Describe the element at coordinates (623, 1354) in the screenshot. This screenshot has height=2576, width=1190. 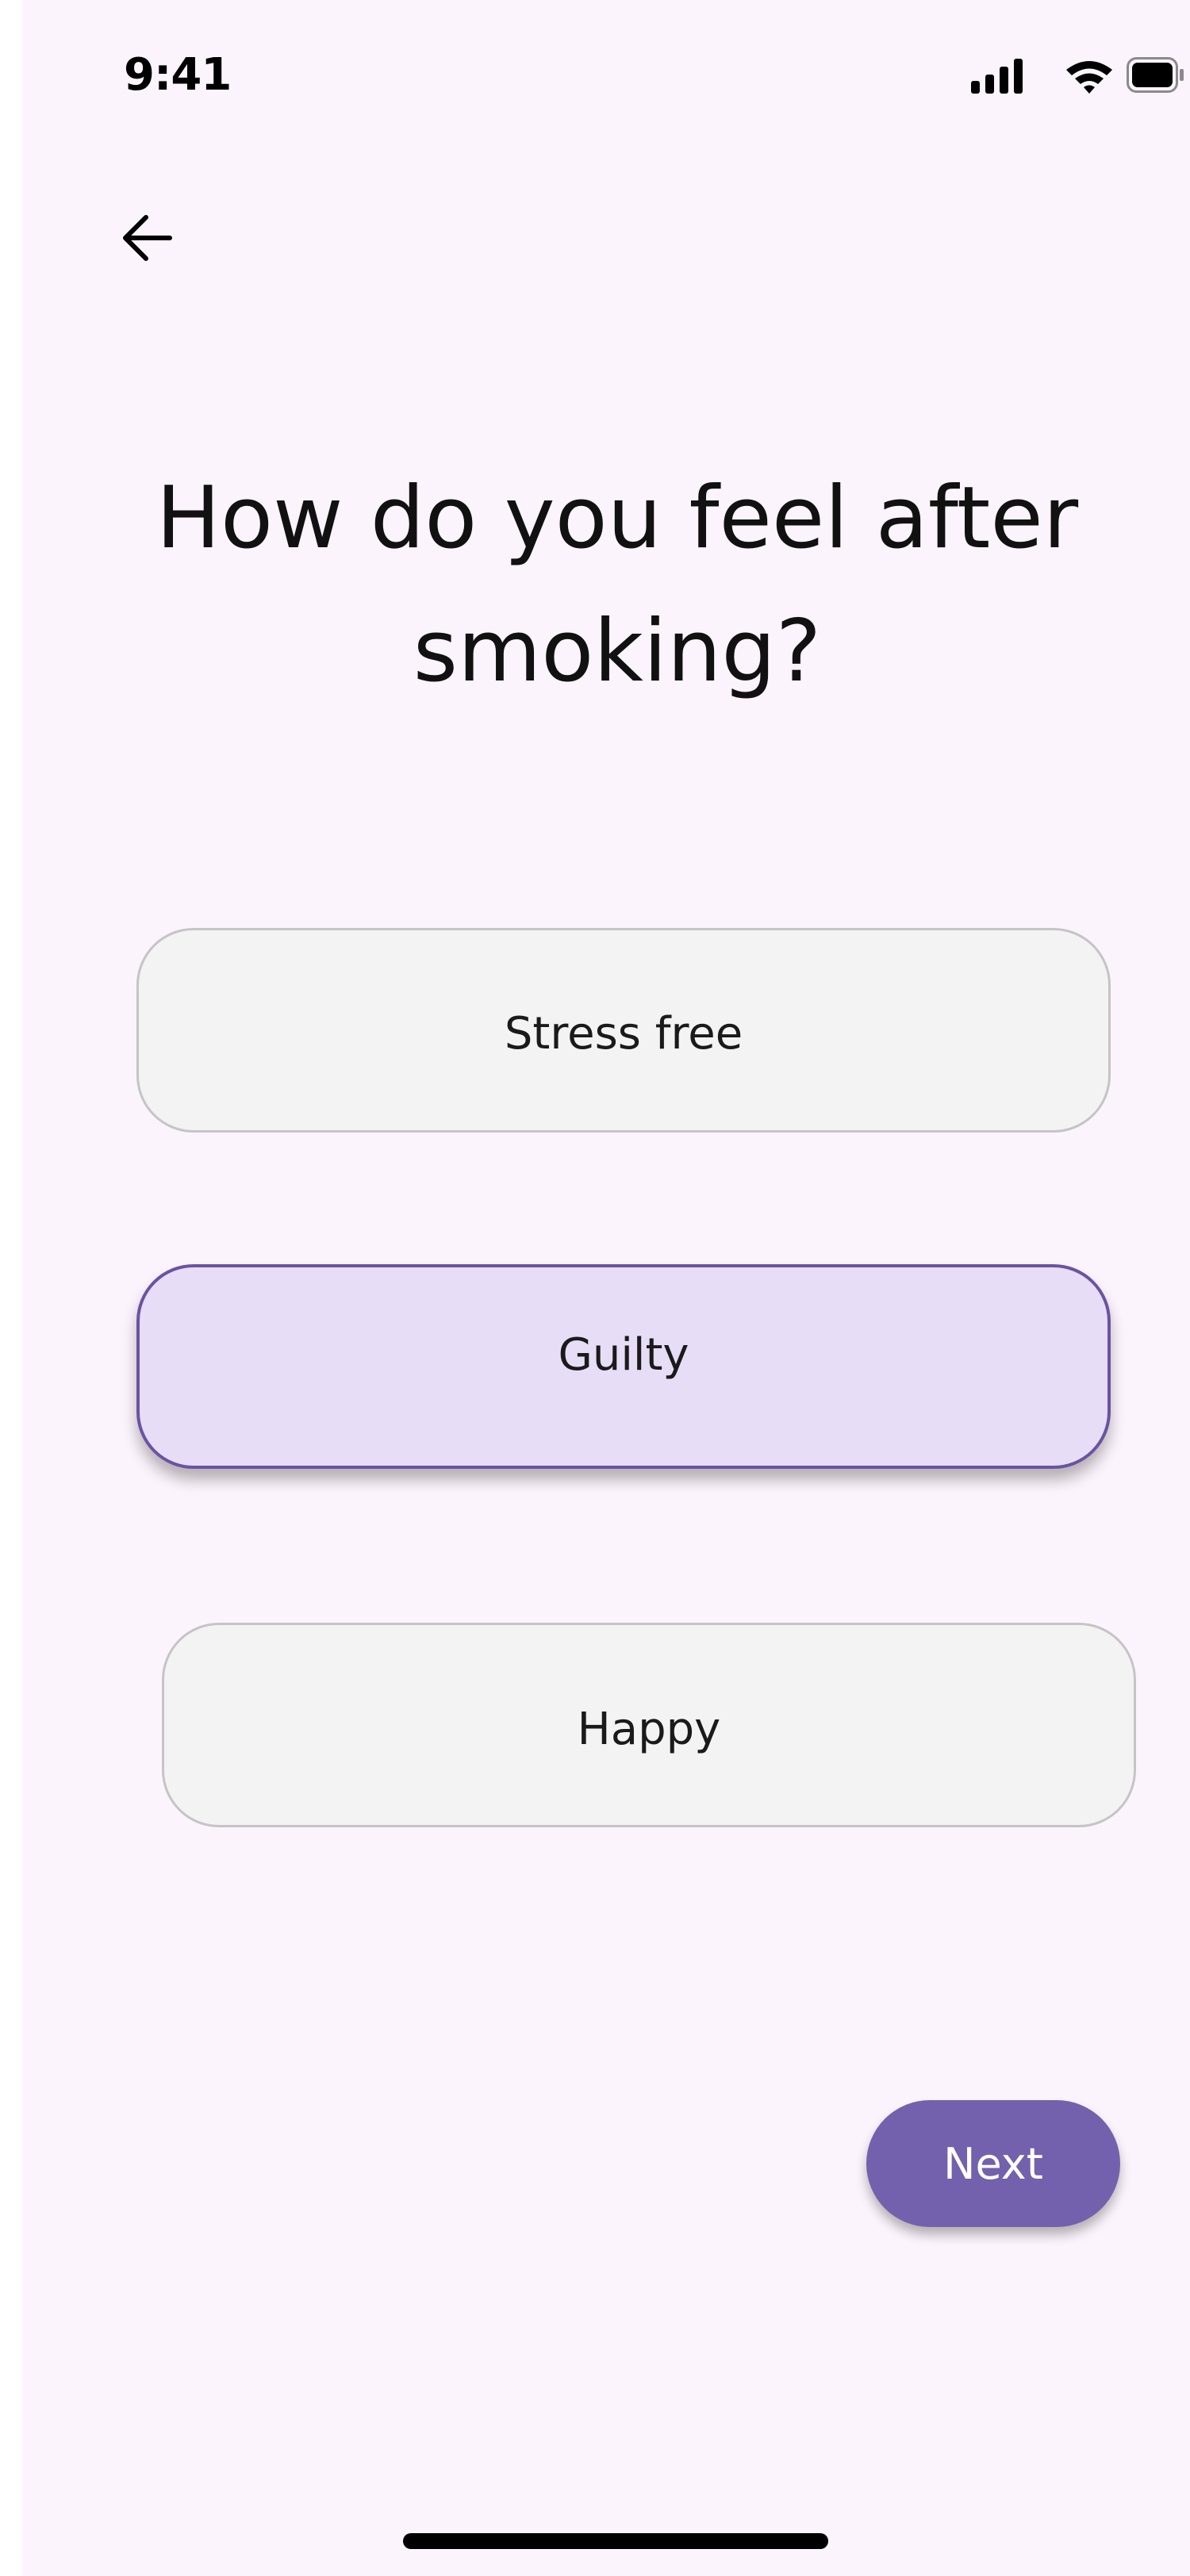
I see `option-label: Guilty` at that location.